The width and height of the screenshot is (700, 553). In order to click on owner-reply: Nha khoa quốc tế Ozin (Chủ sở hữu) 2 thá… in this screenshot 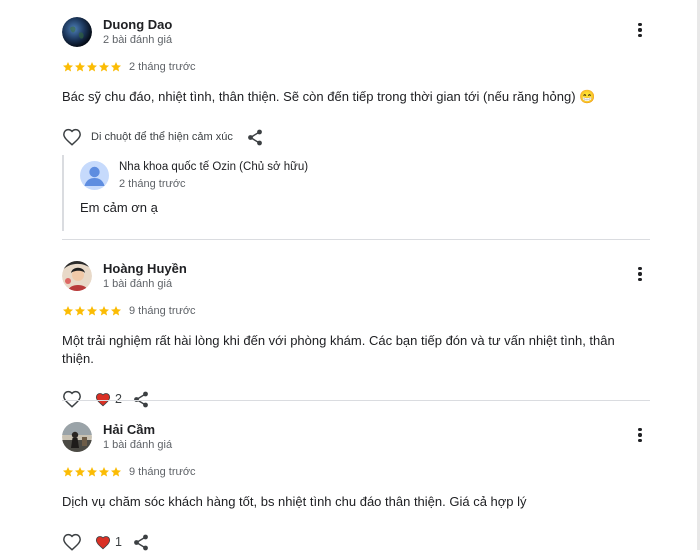, I will do `click(333, 193)`.